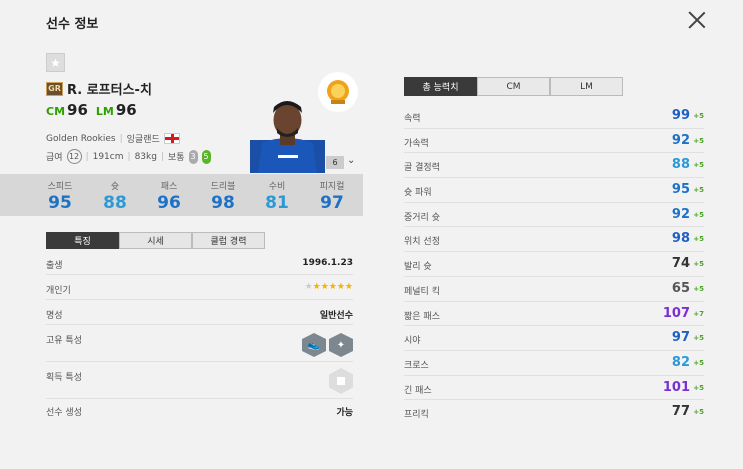 The width and height of the screenshot is (743, 469). Describe the element at coordinates (104, 111) in the screenshot. I see `position-label: LM` at that location.